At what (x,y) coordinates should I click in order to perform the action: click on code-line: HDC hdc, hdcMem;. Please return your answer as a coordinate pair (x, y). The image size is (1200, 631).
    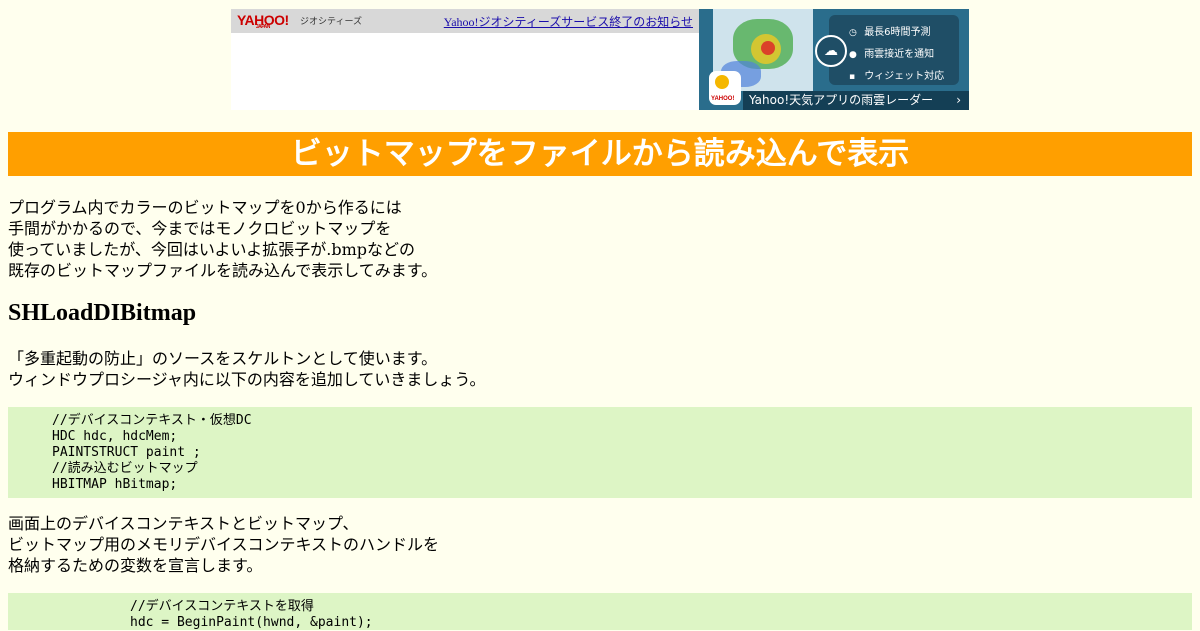
    Looking at the image, I should click on (115, 436).